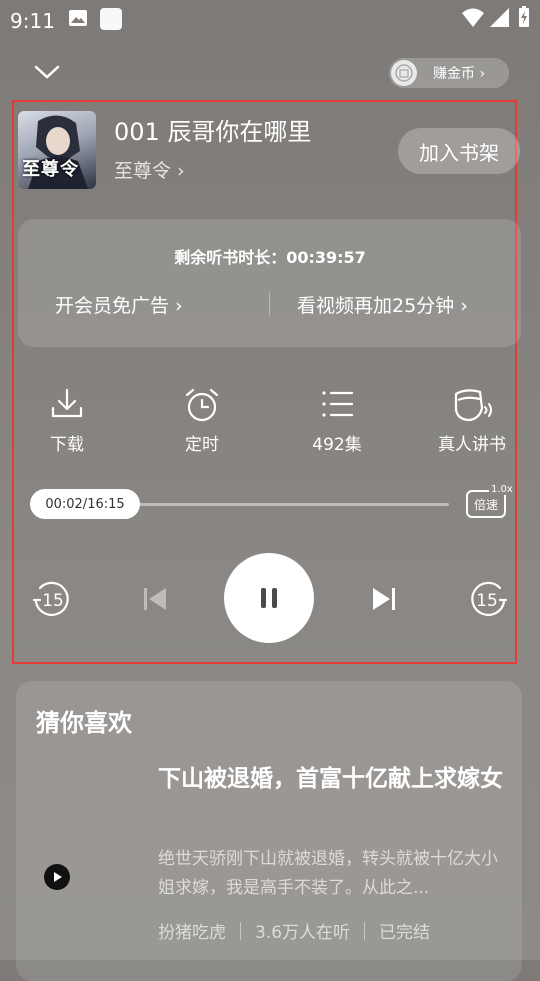 This screenshot has height=981, width=540. Describe the element at coordinates (78, 18) in the screenshot. I see `image-notification-icon` at that location.